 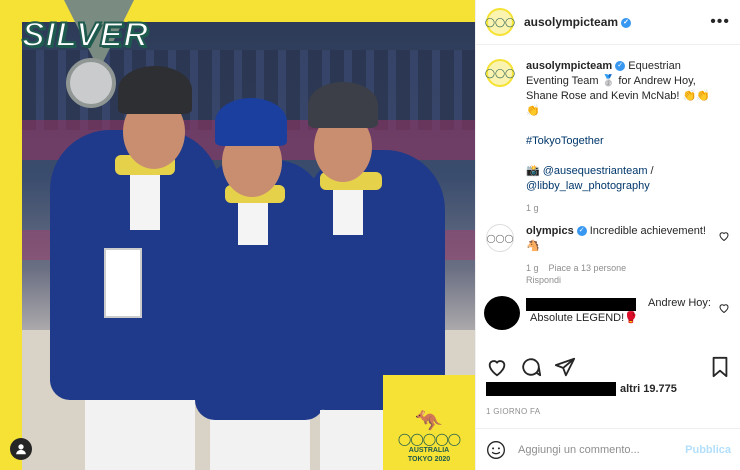 What do you see at coordinates (91, 83) in the screenshot?
I see `silver-medal-icon` at bounding box center [91, 83].